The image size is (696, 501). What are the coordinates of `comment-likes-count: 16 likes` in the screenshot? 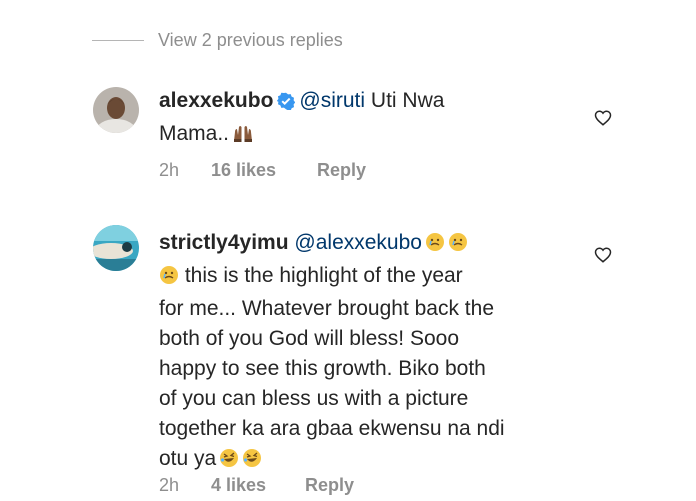 It's located at (264, 170).